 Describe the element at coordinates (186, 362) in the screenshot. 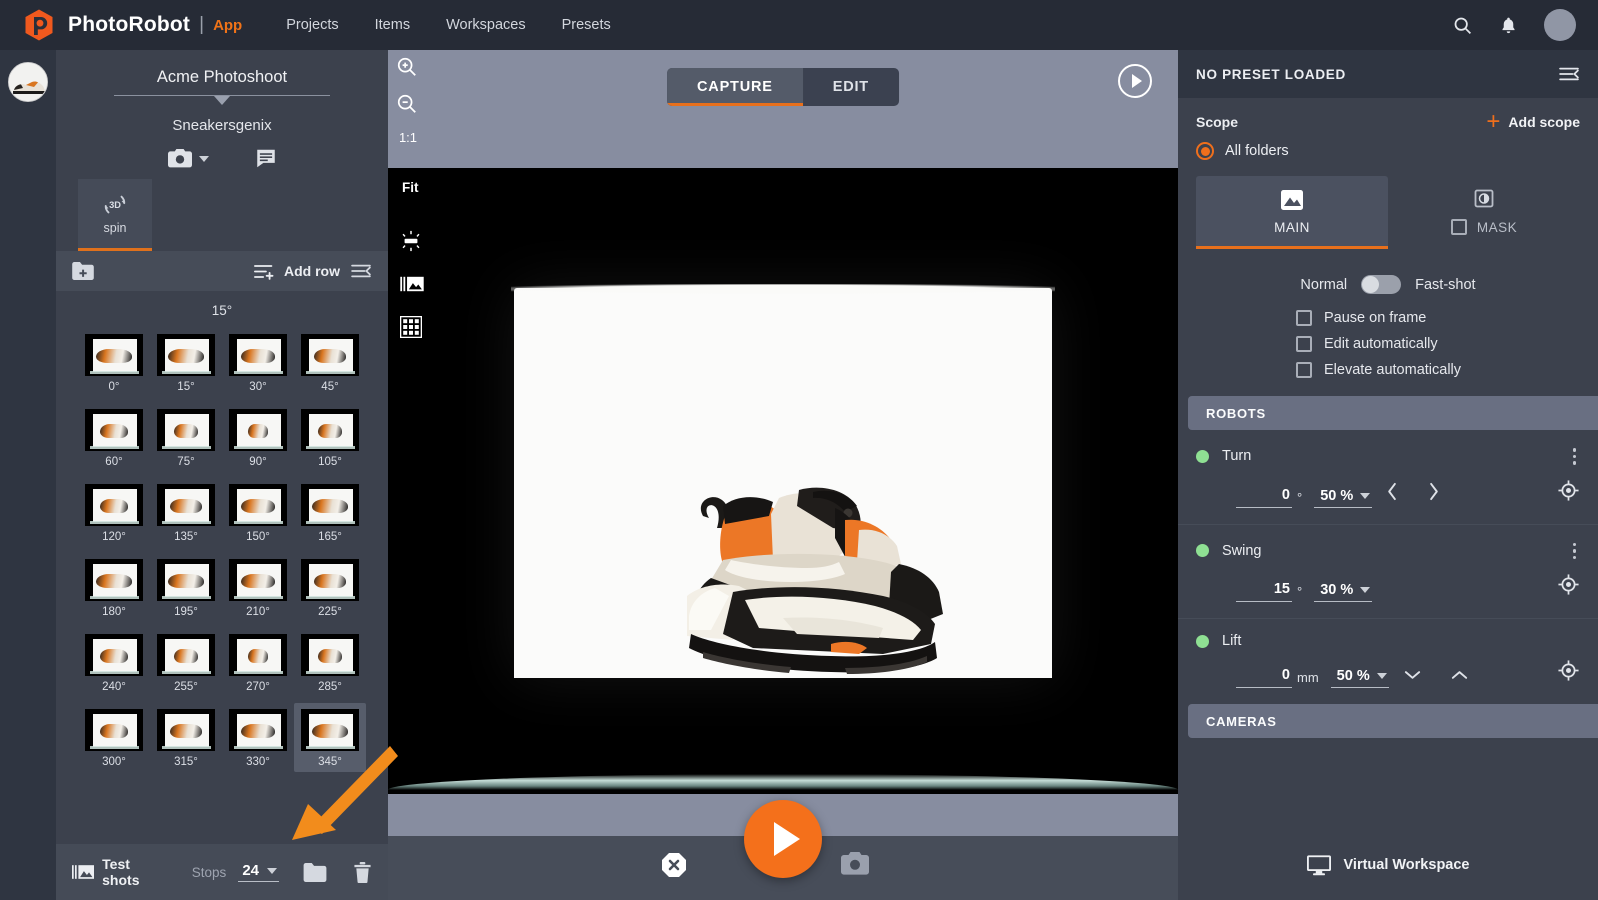

I see `thumbnail-cell: 15°` at that location.